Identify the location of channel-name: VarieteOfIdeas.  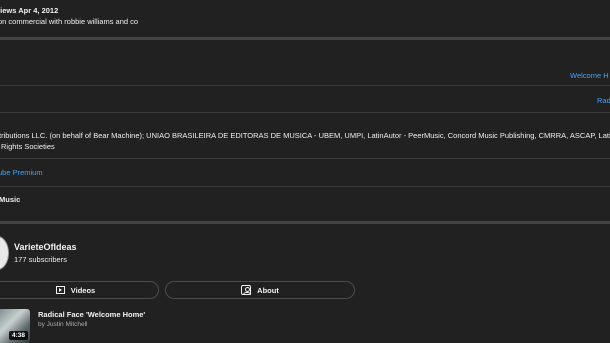
(45, 247).